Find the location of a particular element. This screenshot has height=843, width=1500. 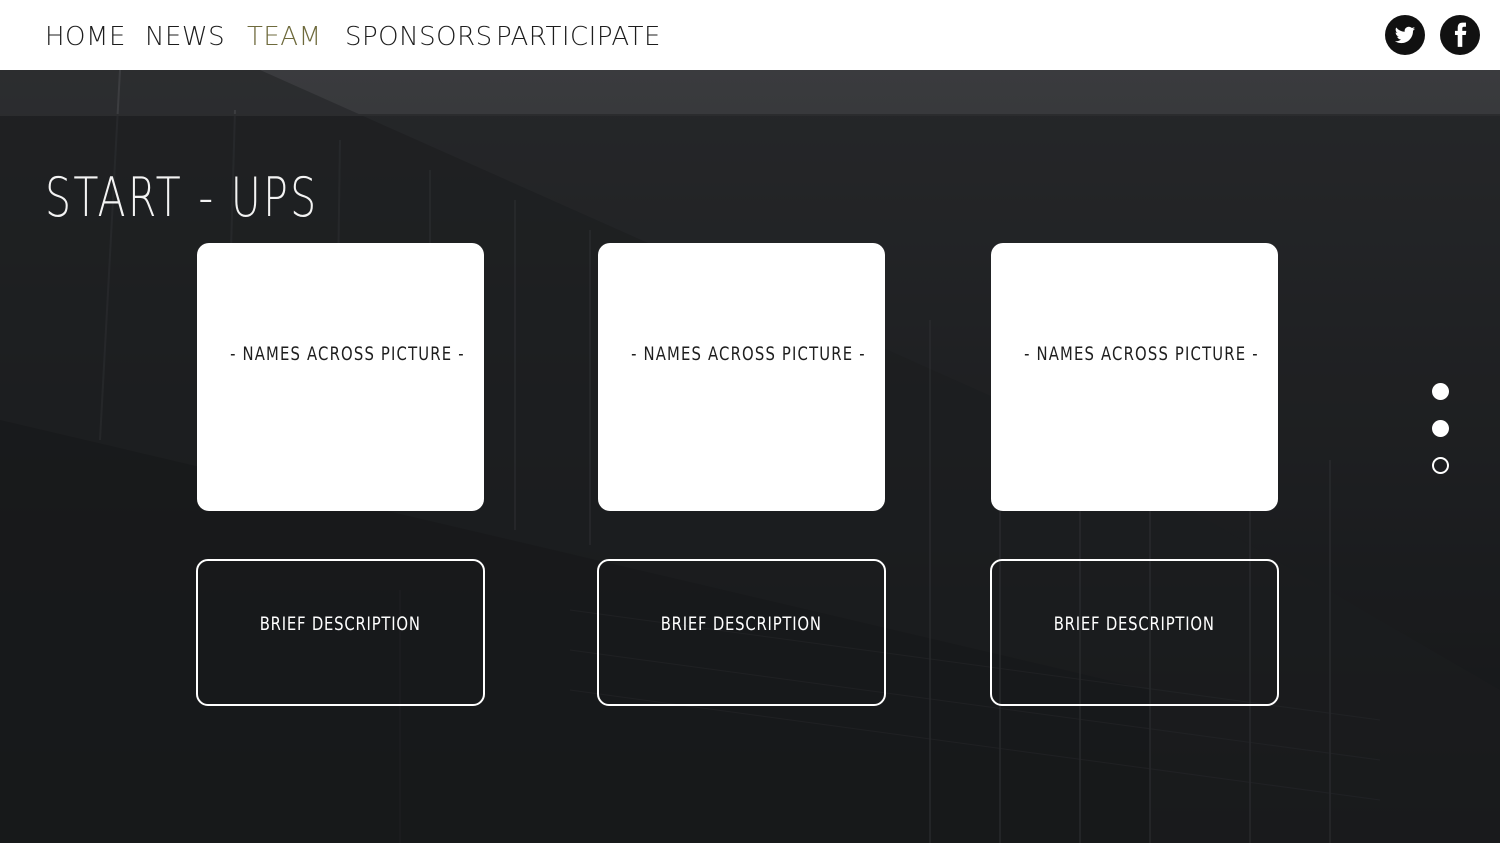

nav-slot-sponsors: SPONSORS is located at coordinates (420, 39).